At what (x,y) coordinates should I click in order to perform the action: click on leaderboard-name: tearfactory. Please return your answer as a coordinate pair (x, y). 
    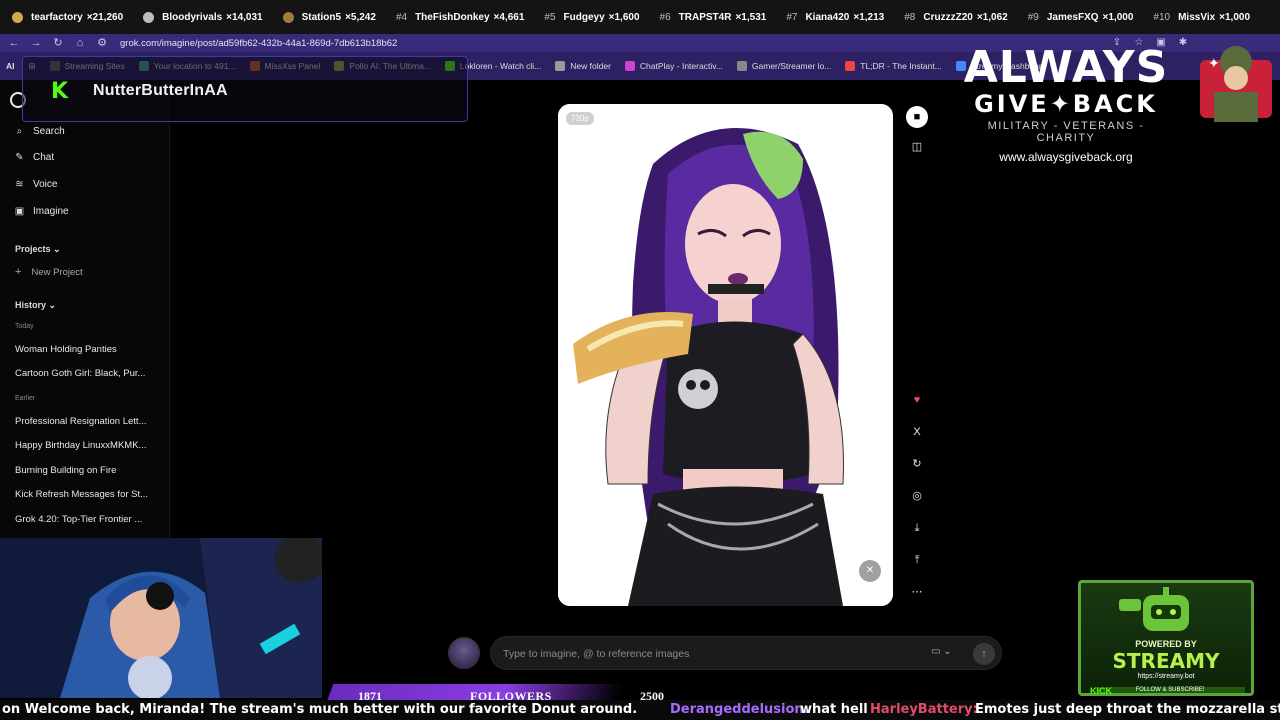
    Looking at the image, I should click on (57, 17).